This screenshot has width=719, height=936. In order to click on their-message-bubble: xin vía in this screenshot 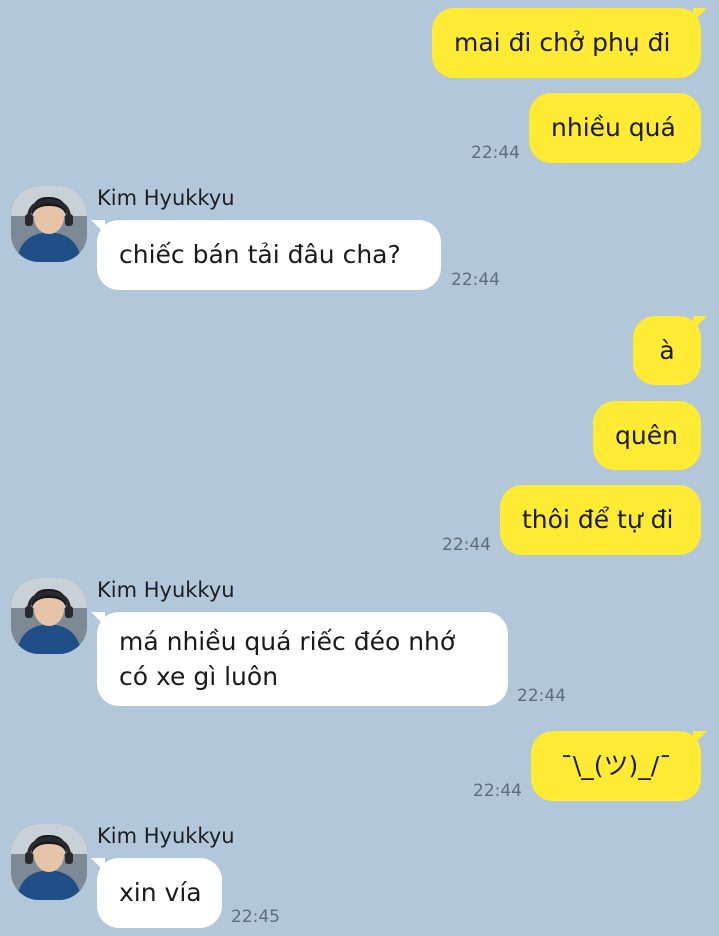, I will do `click(156, 893)`.